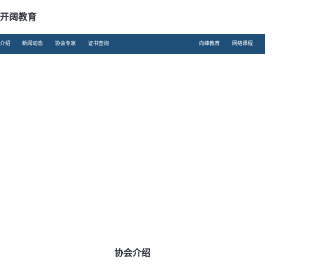  What do you see at coordinates (132, 254) in the screenshot?
I see `section-title: 协会介绍` at bounding box center [132, 254].